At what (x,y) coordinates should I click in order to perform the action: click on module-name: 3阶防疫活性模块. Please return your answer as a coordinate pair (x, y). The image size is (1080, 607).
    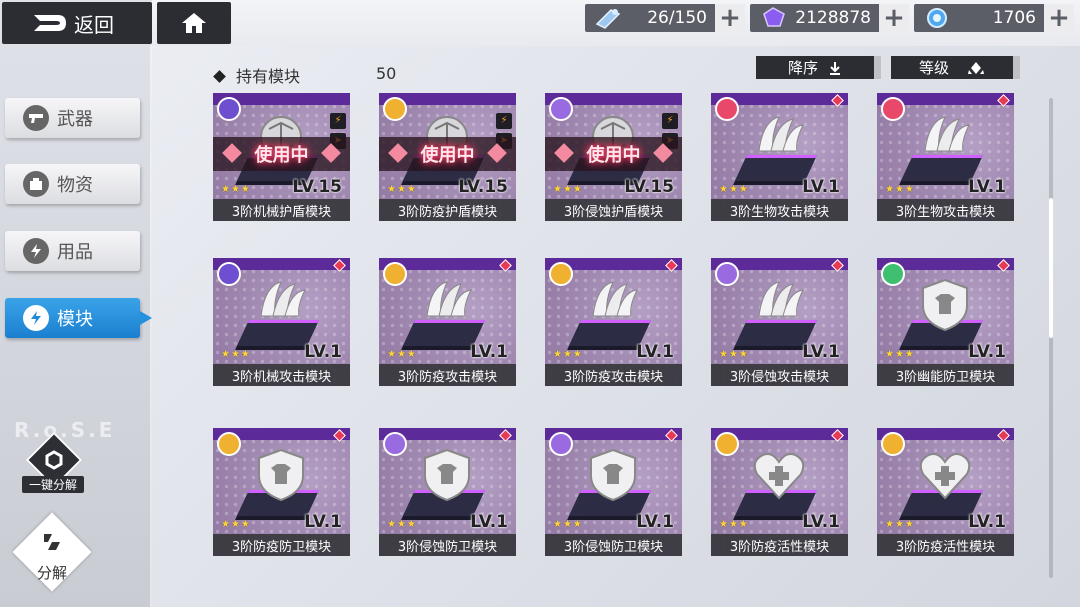
    Looking at the image, I should click on (945, 547).